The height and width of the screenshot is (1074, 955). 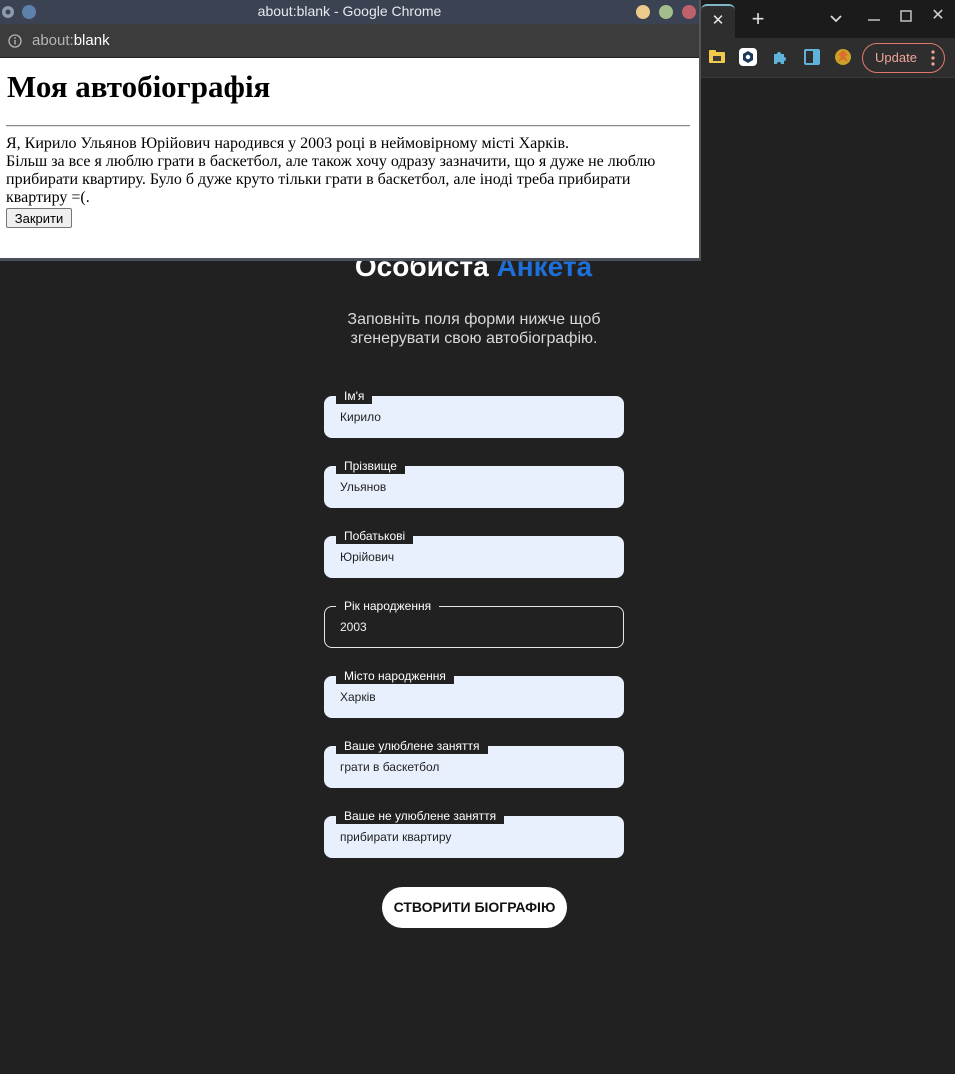 What do you see at coordinates (420, 816) in the screenshot?
I see `disliked-activity-label: Ваше не улюблене заняття` at bounding box center [420, 816].